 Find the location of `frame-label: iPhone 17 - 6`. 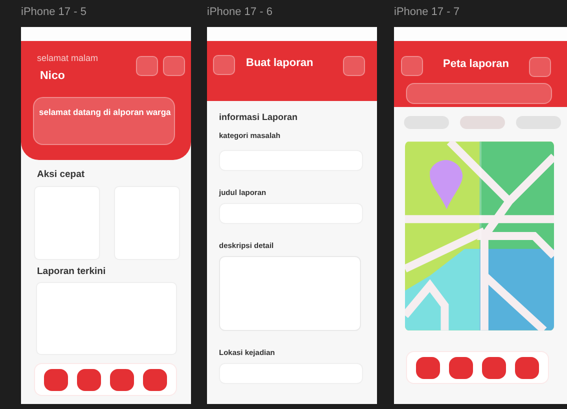

frame-label: iPhone 17 - 6 is located at coordinates (240, 12).